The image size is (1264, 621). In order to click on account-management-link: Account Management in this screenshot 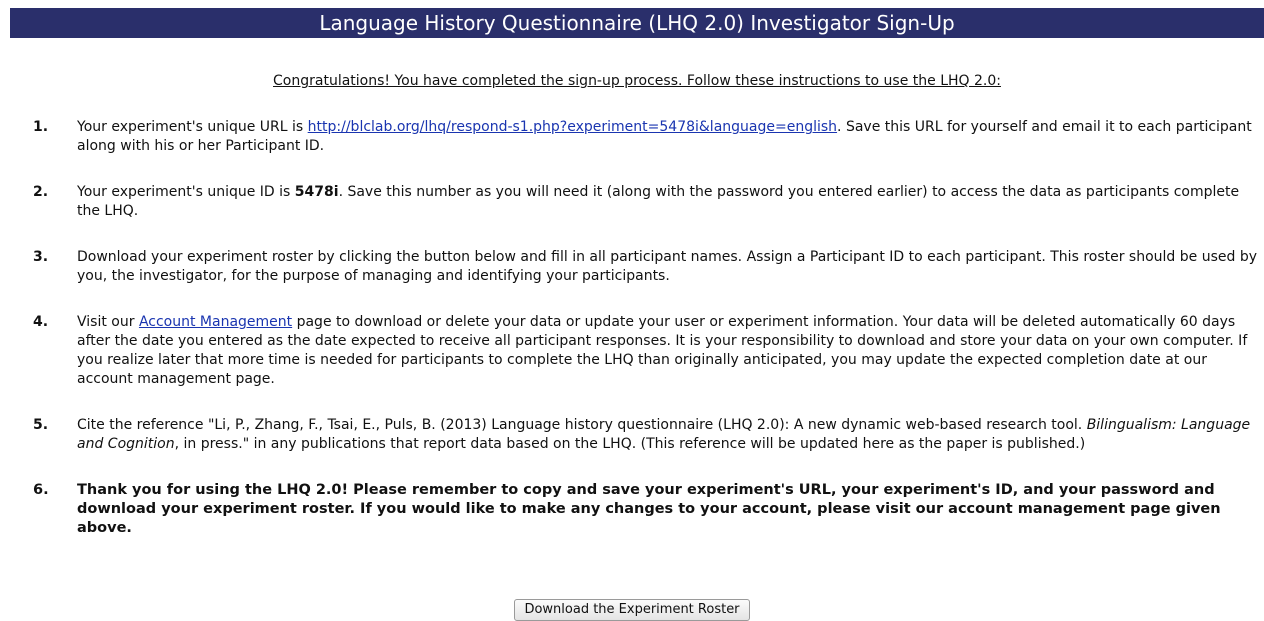, I will do `click(215, 322)`.